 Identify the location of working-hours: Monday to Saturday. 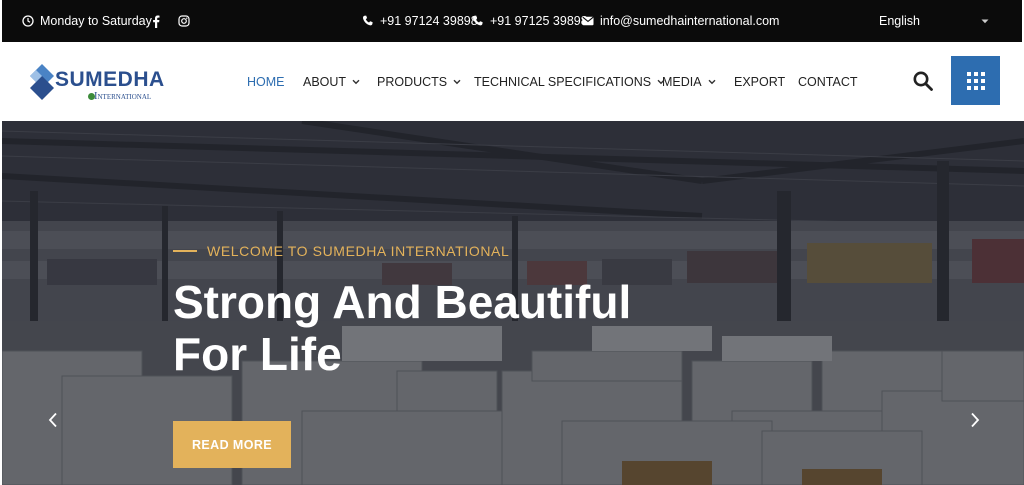
(87, 21).